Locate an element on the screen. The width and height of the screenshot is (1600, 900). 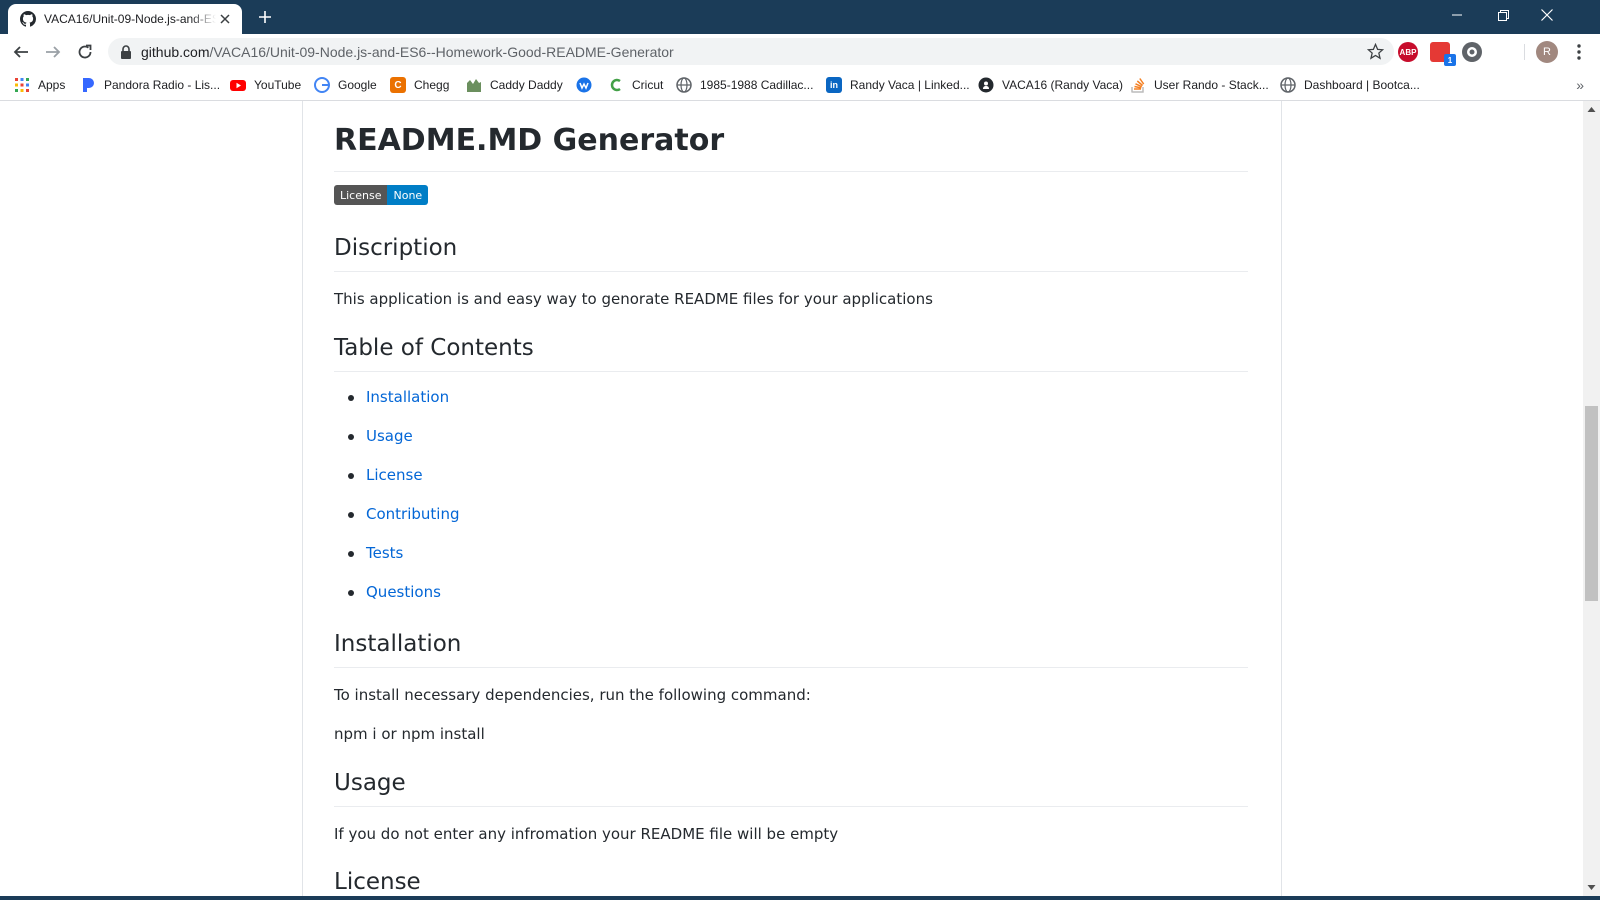
cricut-icon is located at coordinates (615, 85).